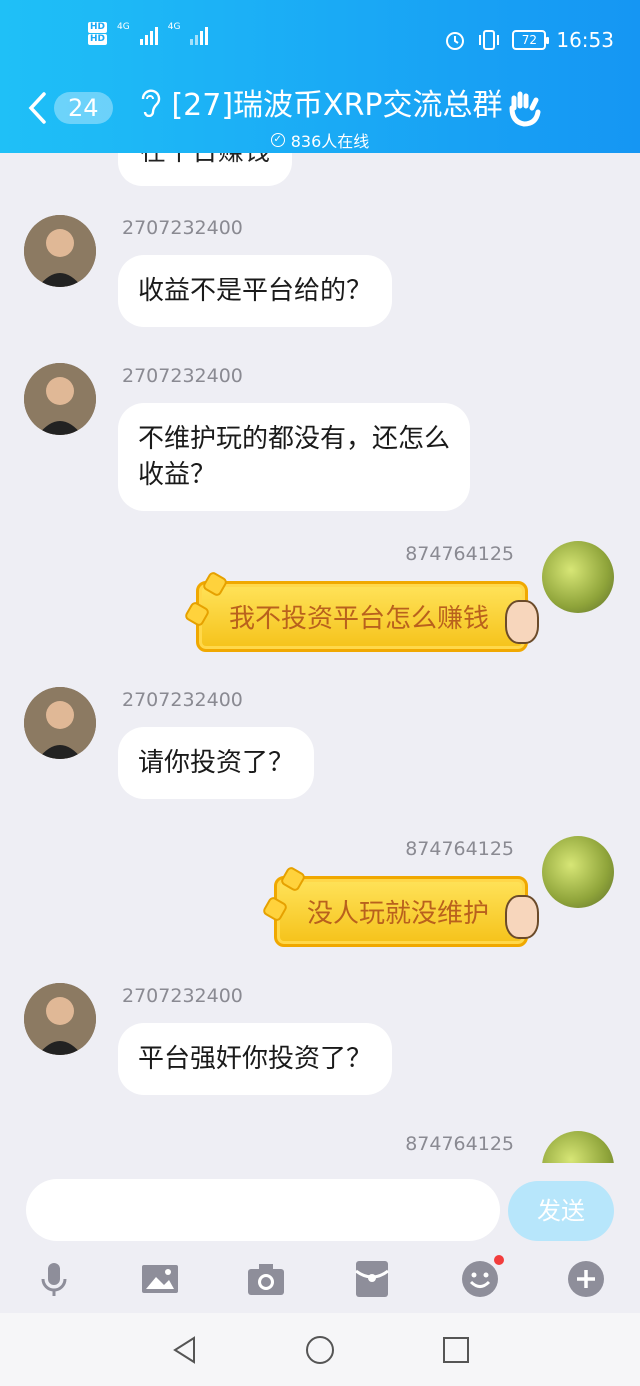 The width and height of the screenshot is (640, 1386). I want to click on send-button: 发送, so click(561, 1211).